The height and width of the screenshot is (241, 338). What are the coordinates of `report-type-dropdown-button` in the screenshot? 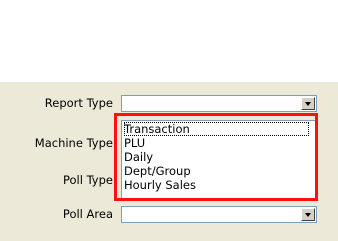 It's located at (308, 103).